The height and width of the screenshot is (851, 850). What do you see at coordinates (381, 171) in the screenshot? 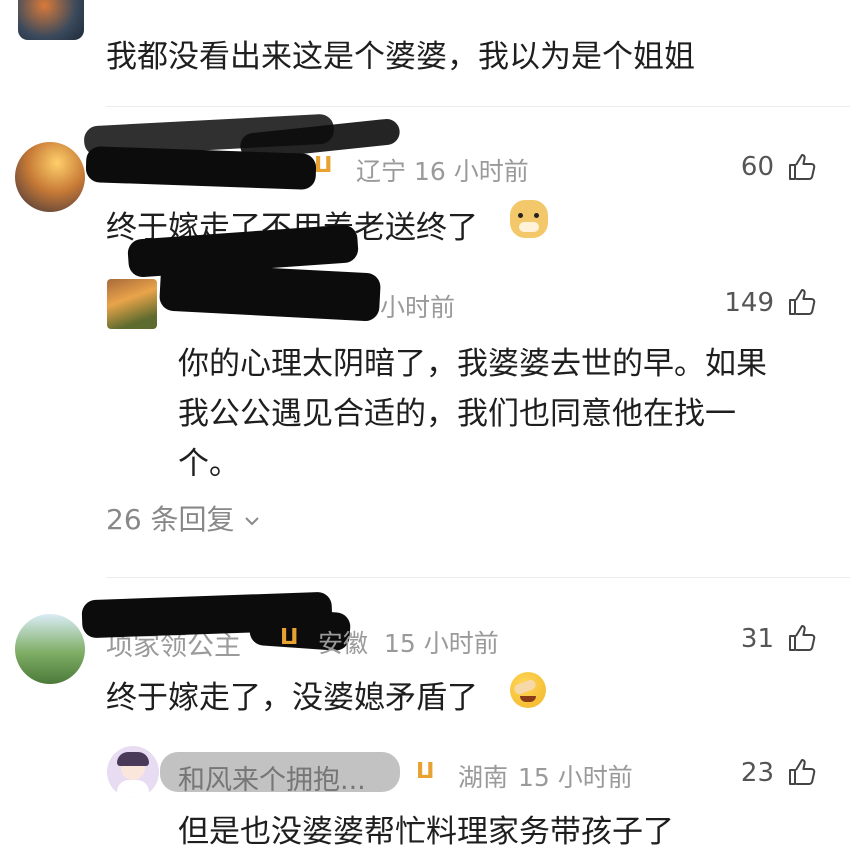
I see `comment-location: 辽宁` at bounding box center [381, 171].